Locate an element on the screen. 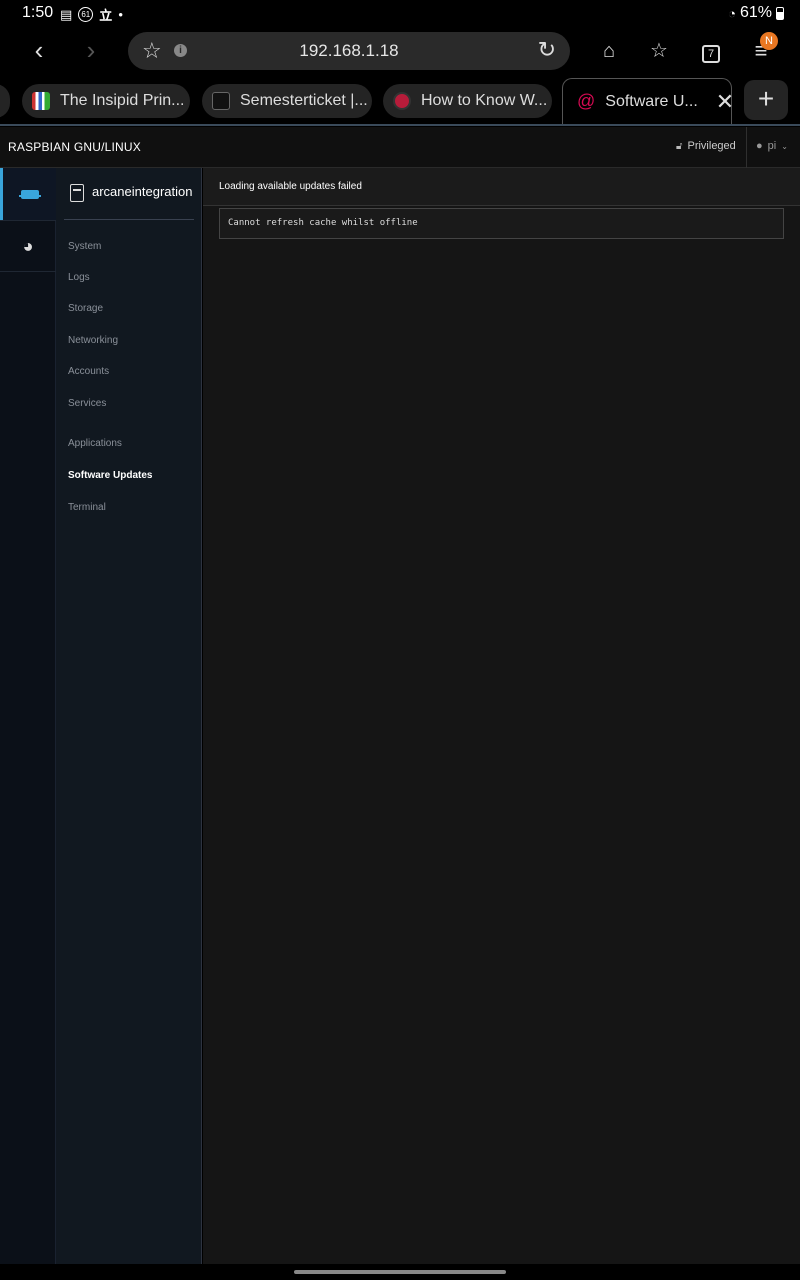 The width and height of the screenshot is (800, 1280). home-icon: ⌂ is located at coordinates (609, 51).